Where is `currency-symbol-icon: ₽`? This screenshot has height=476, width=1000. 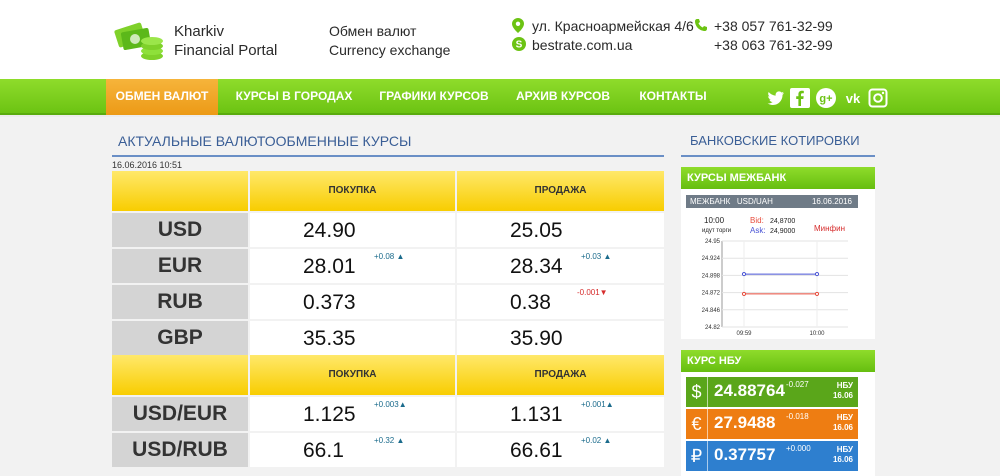
currency-symbol-icon: ₽ is located at coordinates (697, 456).